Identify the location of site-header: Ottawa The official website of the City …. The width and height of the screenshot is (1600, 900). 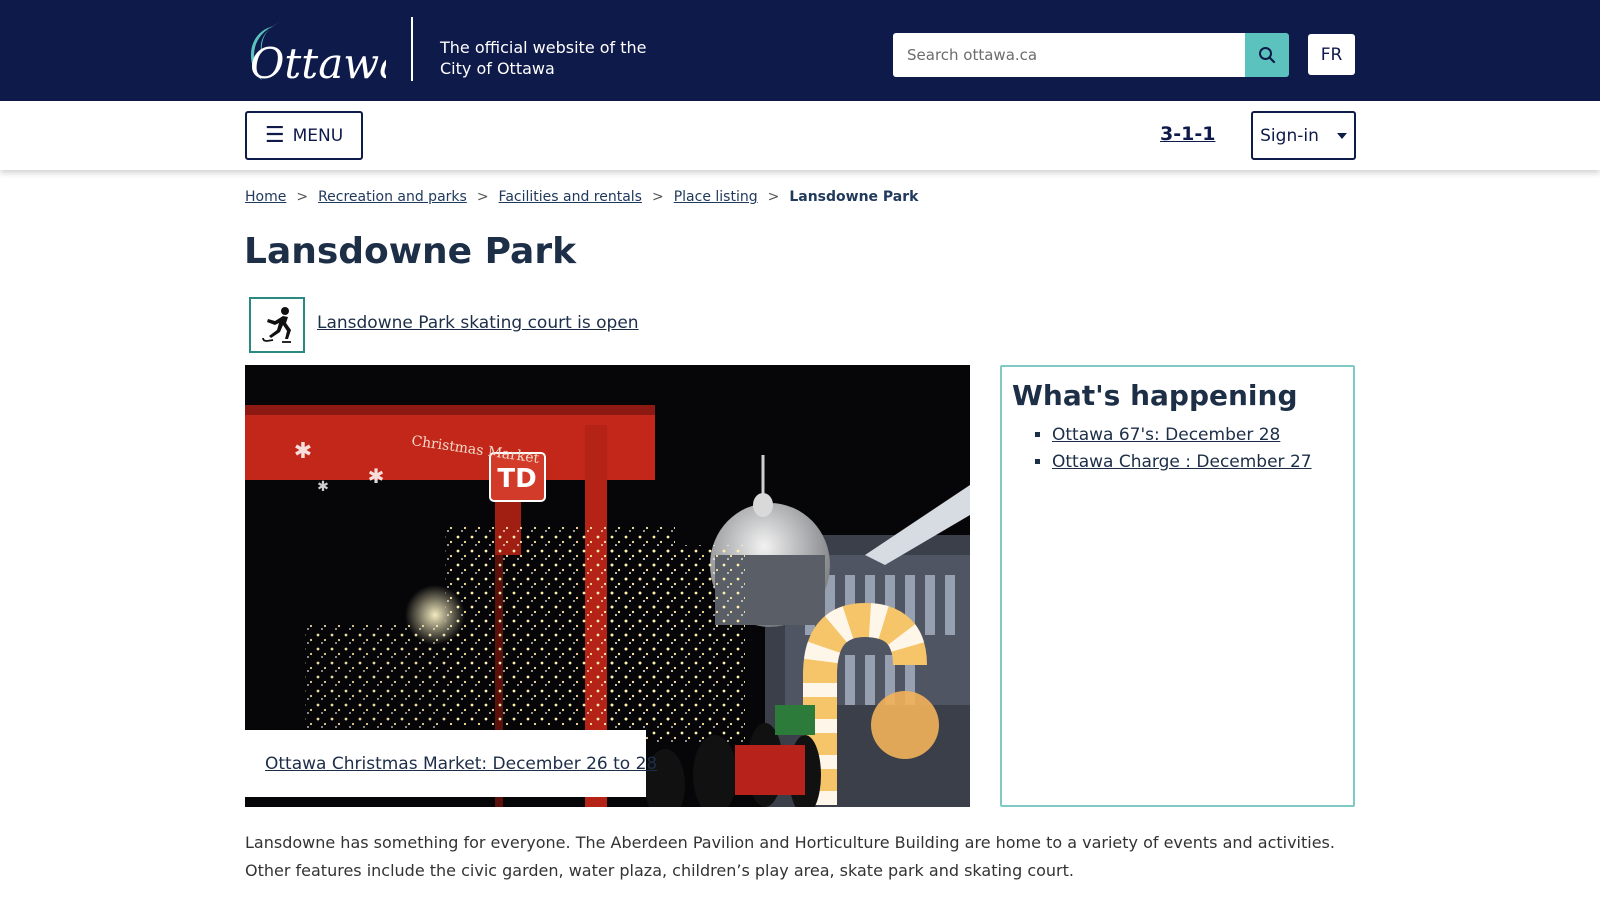
(800, 50).